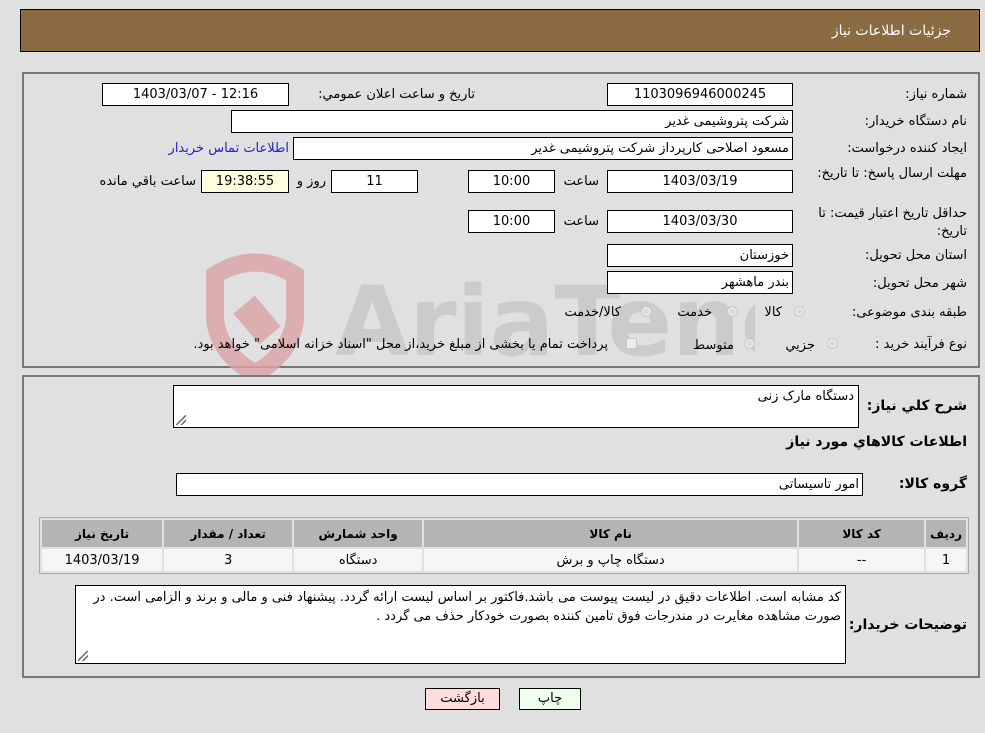  Describe the element at coordinates (543, 148) in the screenshot. I see `creator-field: مسعود اصلاحی کارپرداز شرکت پتروشیمی غدیر` at that location.